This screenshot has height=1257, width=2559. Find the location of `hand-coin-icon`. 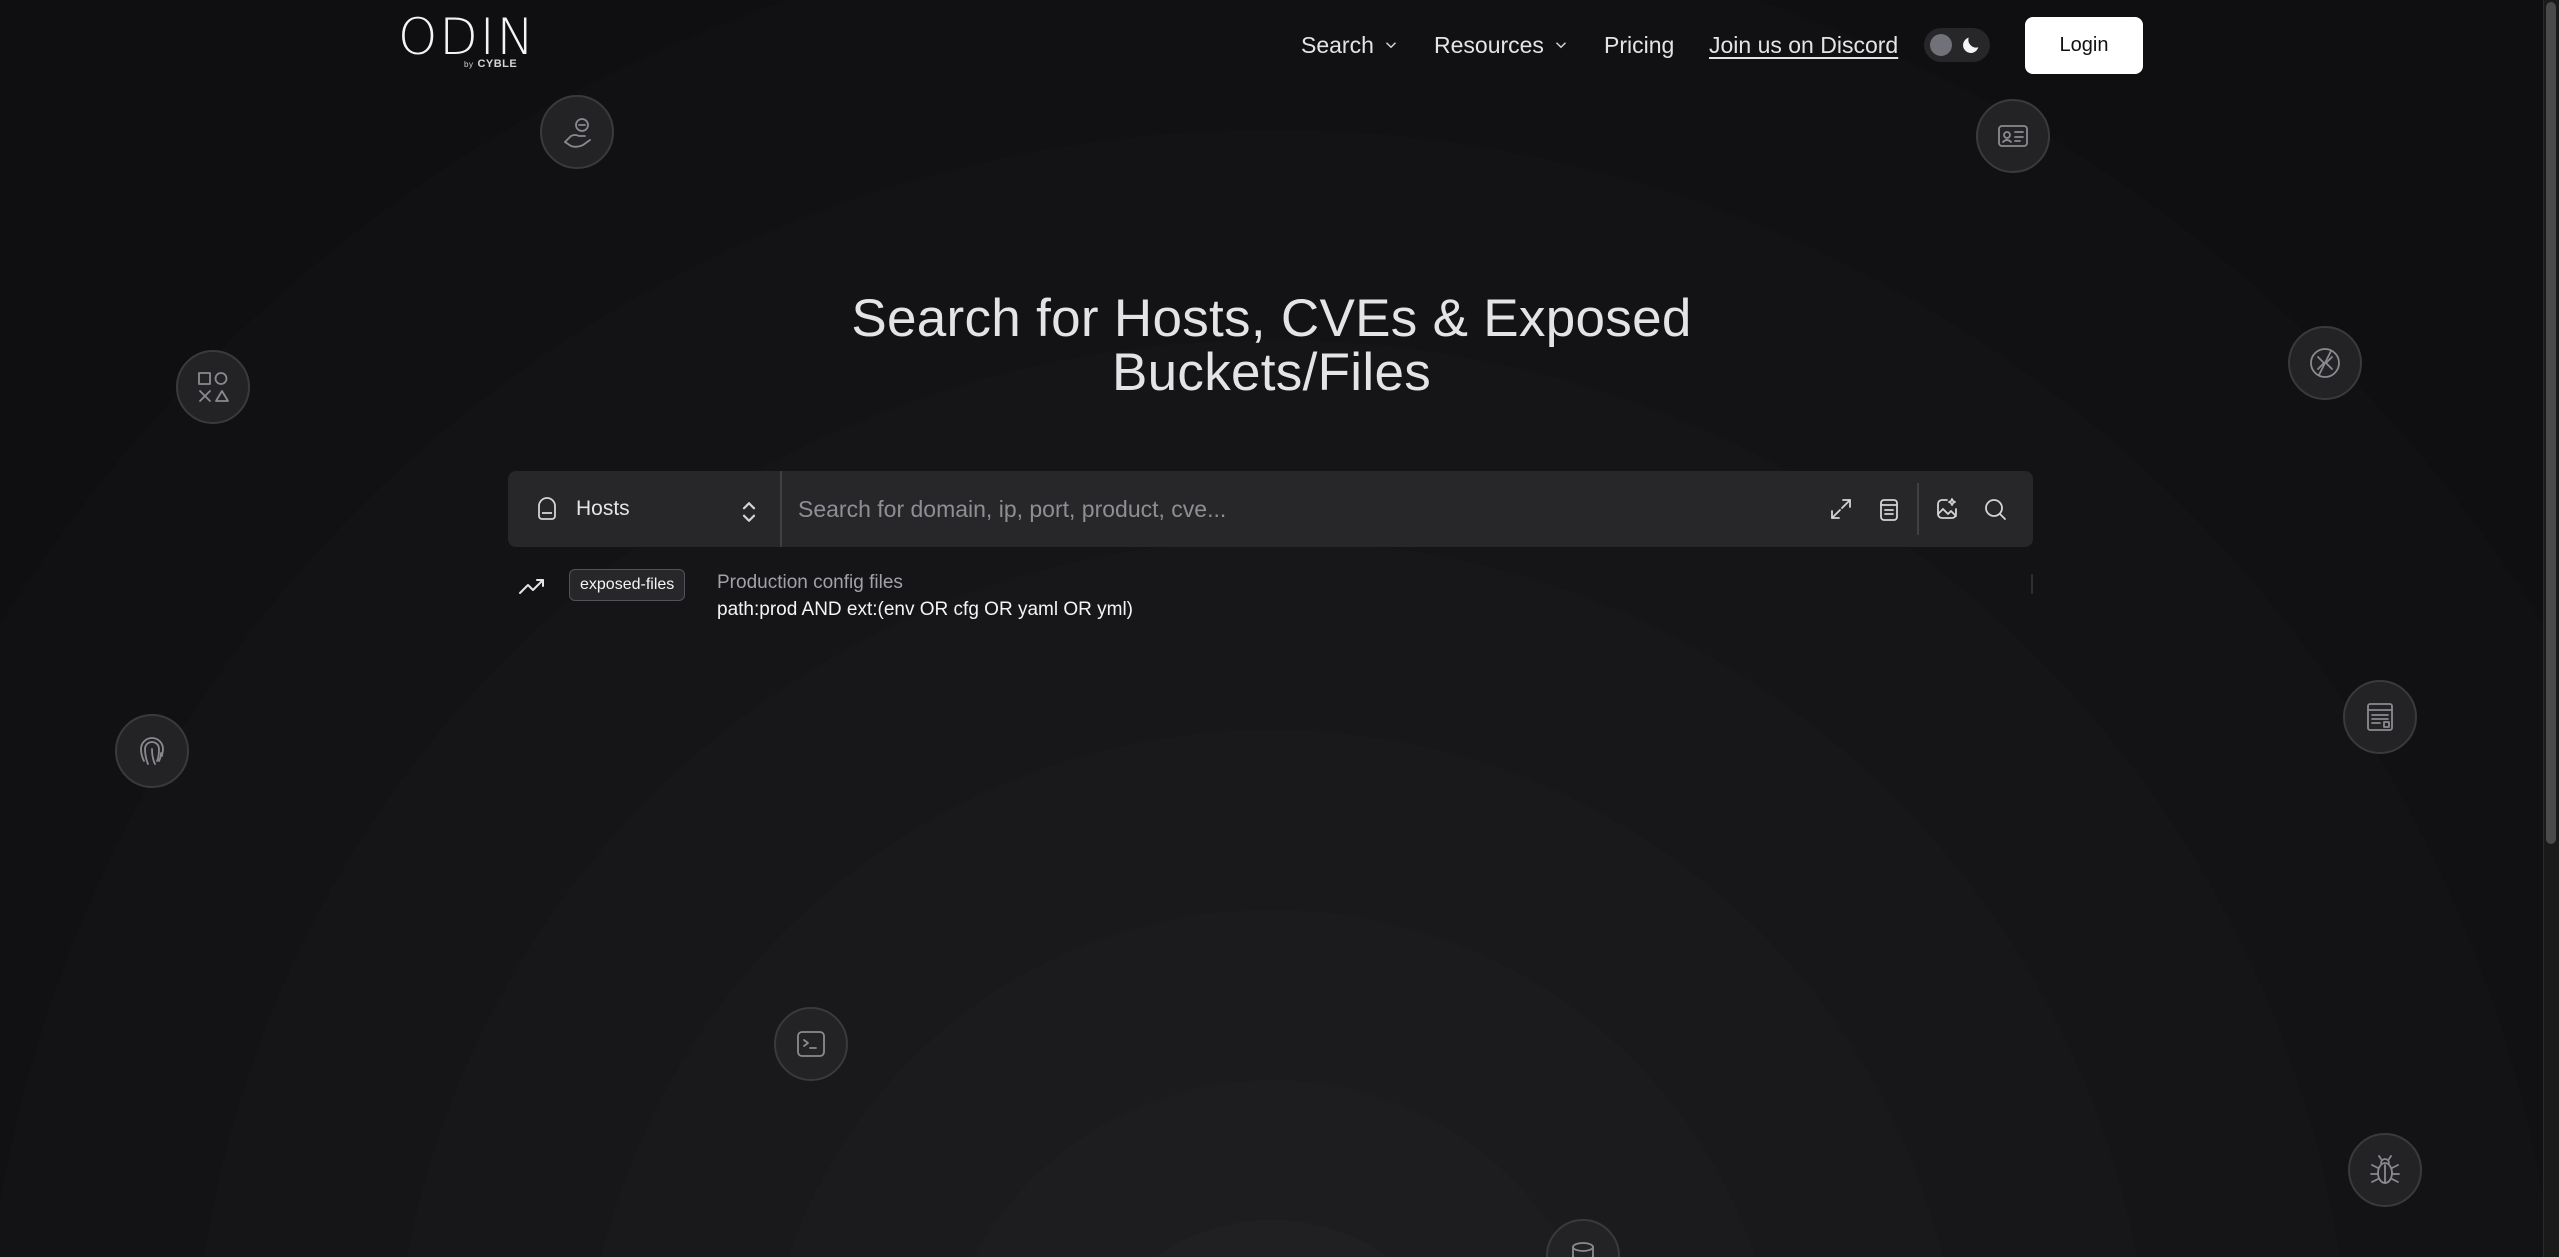

hand-coin-icon is located at coordinates (577, 132).